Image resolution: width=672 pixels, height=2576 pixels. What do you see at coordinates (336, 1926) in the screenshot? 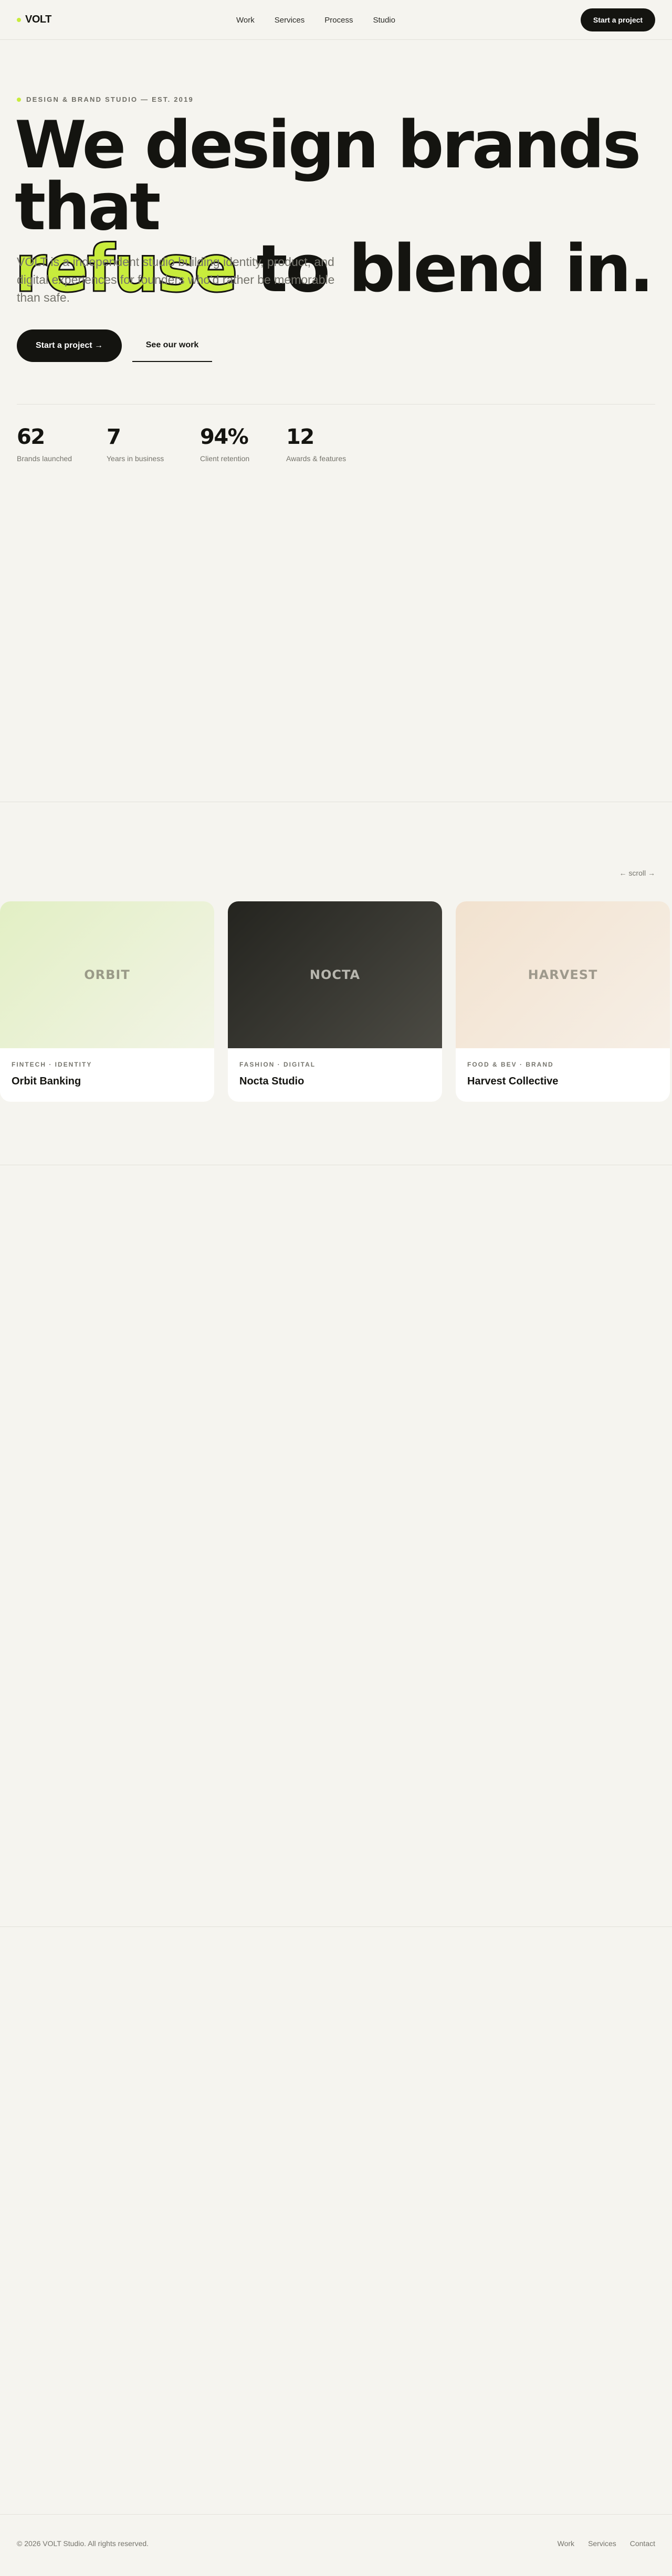
I see `section-divider` at bounding box center [336, 1926].